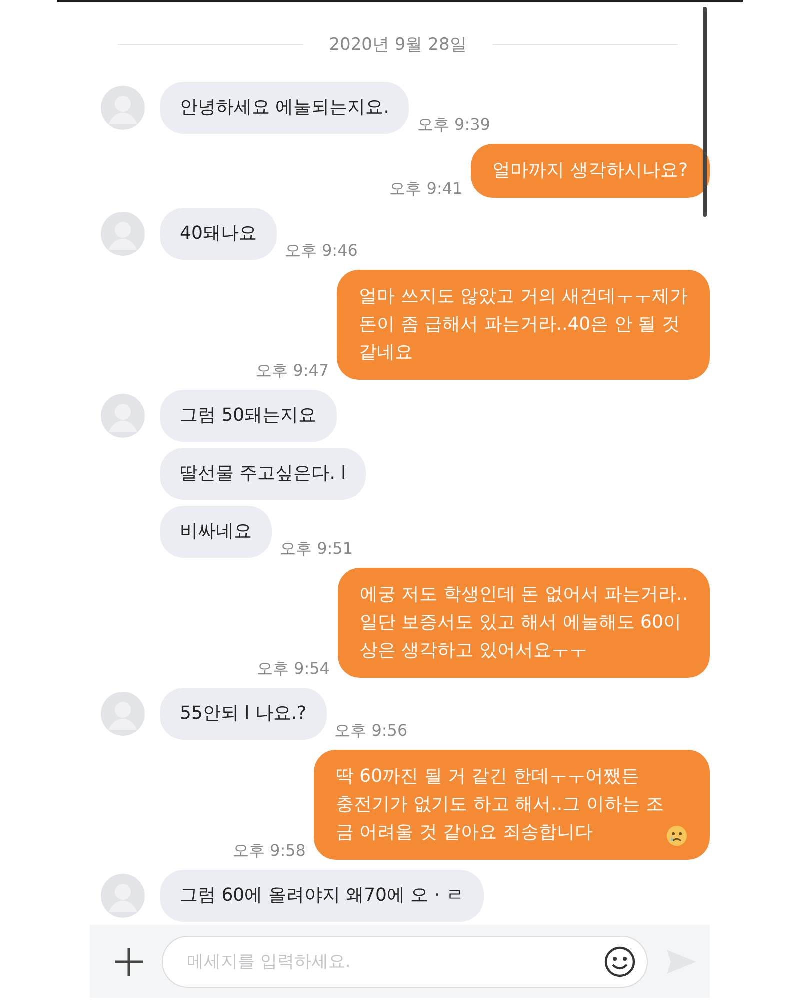 The image size is (800, 1000). What do you see at coordinates (269, 851) in the screenshot?
I see `message-time: 오후 9:58` at bounding box center [269, 851].